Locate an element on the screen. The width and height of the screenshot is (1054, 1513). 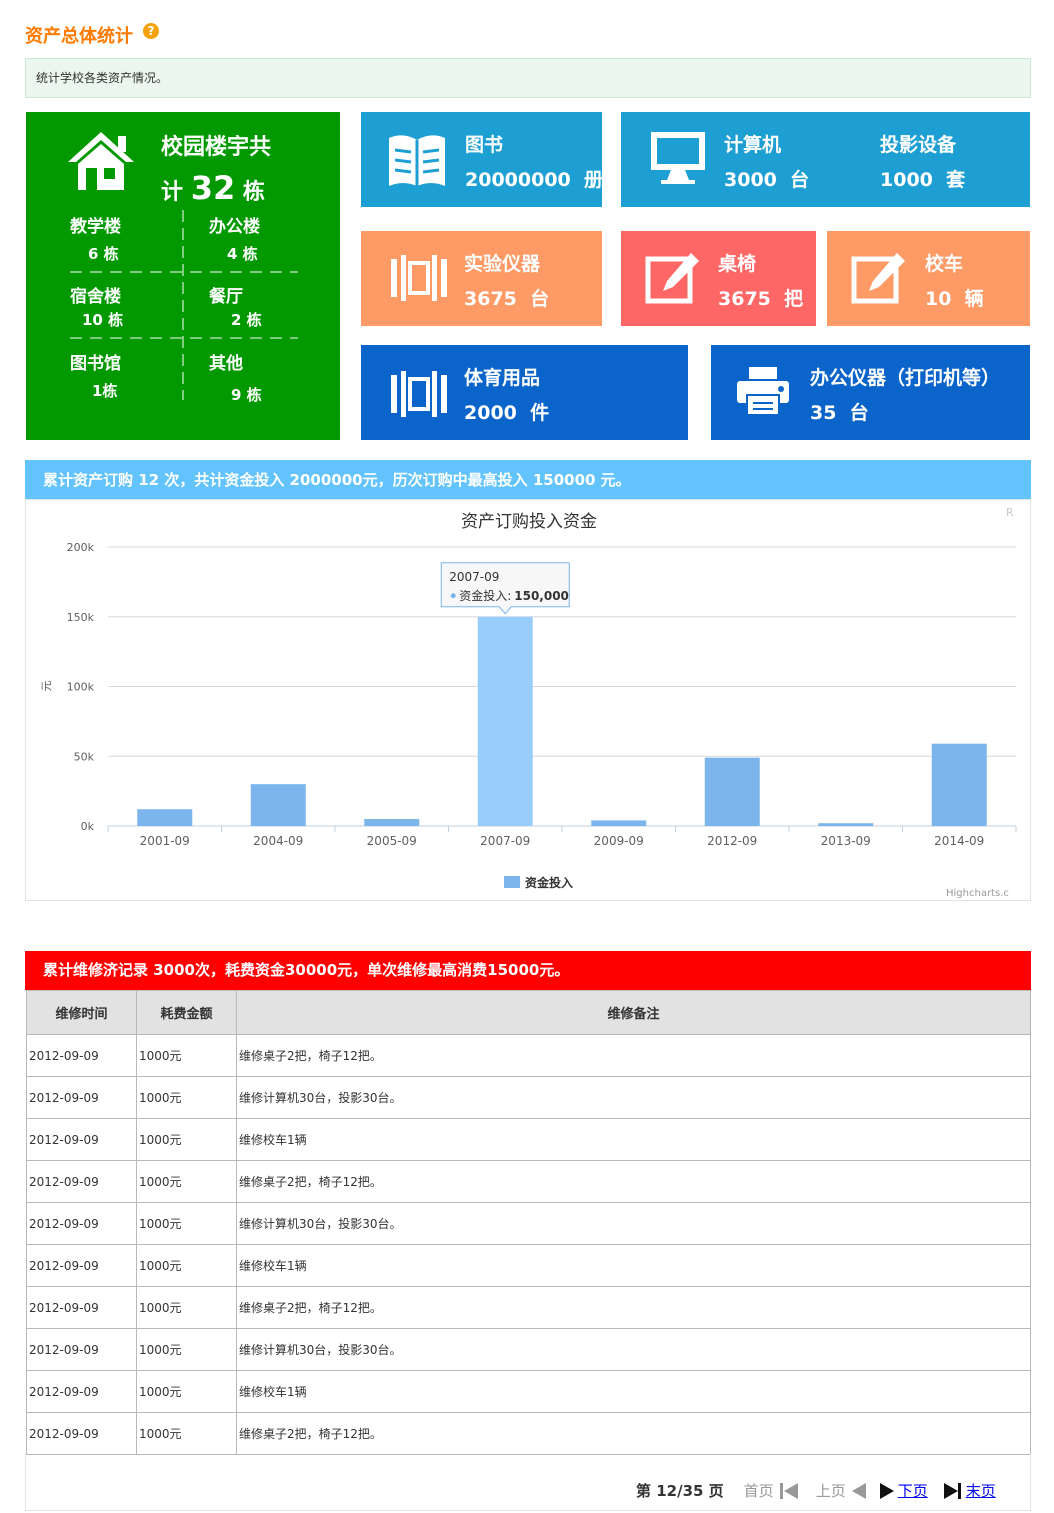
lab-tile: 实验仪器 3675 台 is located at coordinates (481, 278).